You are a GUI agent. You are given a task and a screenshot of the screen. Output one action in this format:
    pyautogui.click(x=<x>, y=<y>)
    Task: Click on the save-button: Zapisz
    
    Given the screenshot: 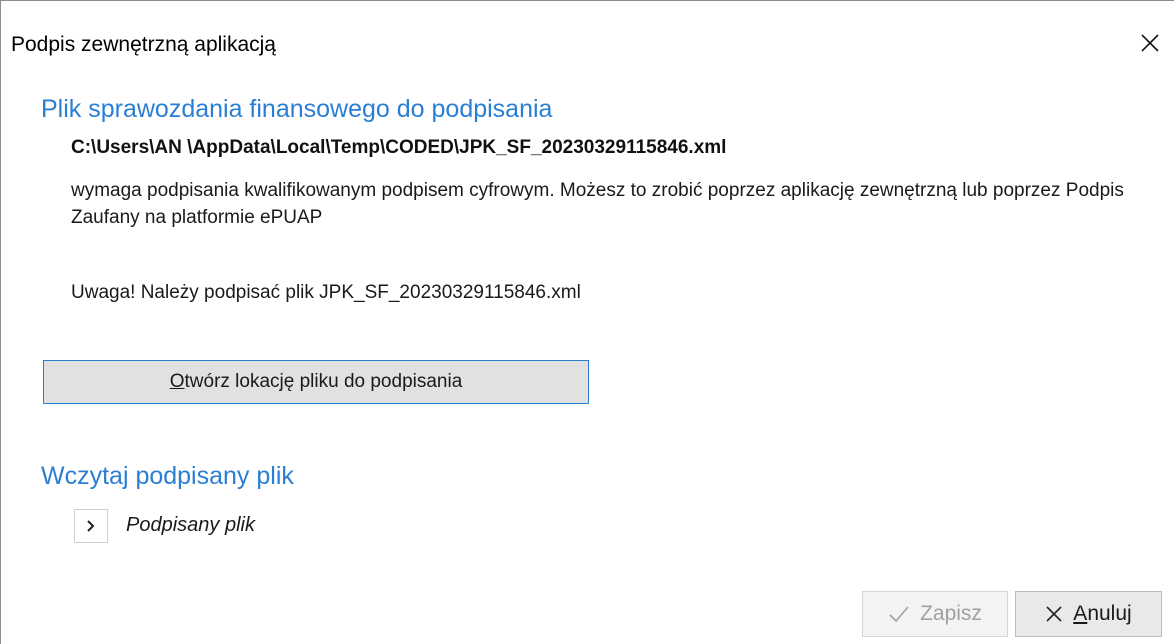 What is the action you would take?
    pyautogui.click(x=935, y=614)
    